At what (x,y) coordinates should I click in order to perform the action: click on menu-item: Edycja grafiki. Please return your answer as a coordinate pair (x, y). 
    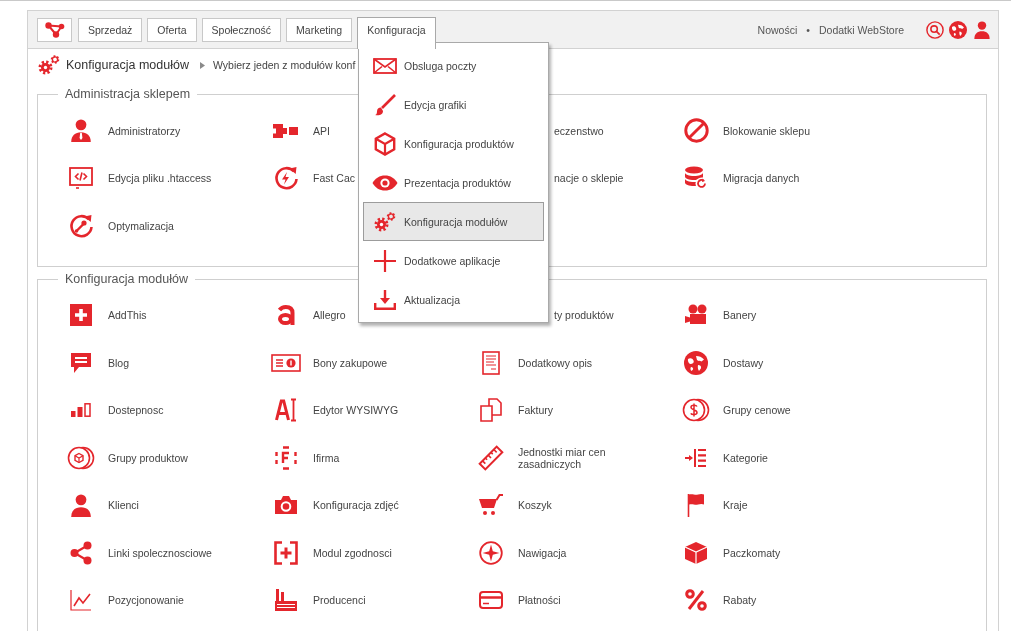
    Looking at the image, I should click on (453, 104).